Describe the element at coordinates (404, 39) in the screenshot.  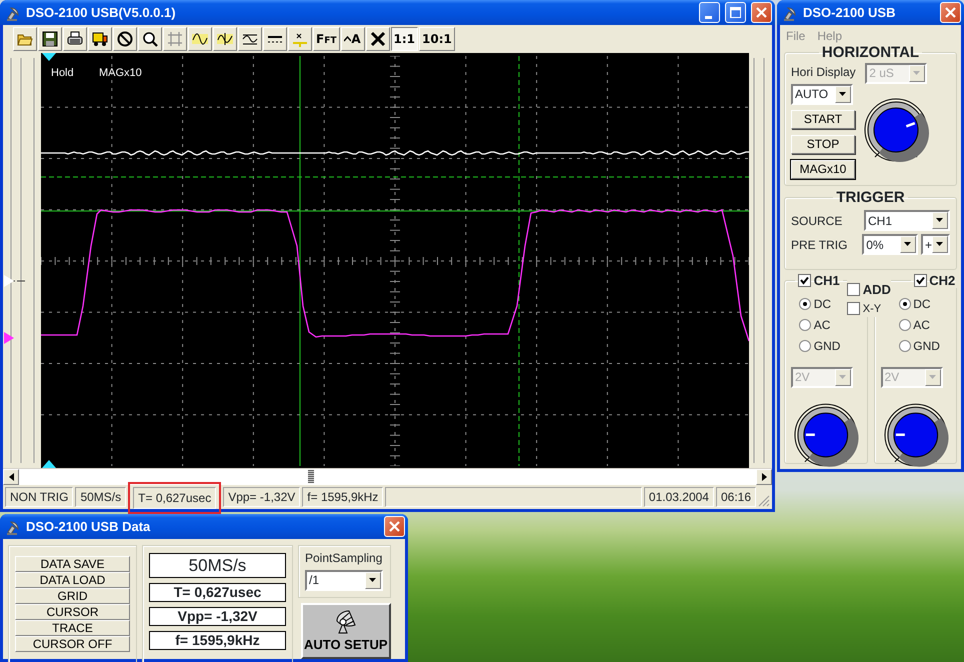
I see `ratio-button: 1:1` at that location.